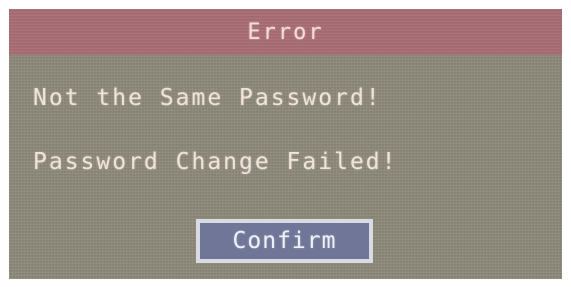  I want to click on confirm-button-label: Confirm, so click(284, 241).